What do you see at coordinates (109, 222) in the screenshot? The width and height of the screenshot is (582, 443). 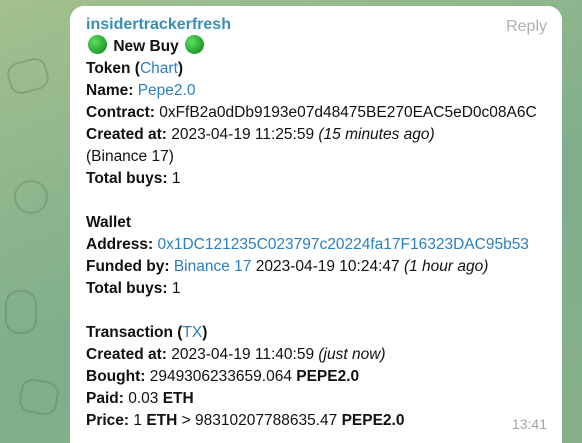 I see `wallet-heading: Wallet` at bounding box center [109, 222].